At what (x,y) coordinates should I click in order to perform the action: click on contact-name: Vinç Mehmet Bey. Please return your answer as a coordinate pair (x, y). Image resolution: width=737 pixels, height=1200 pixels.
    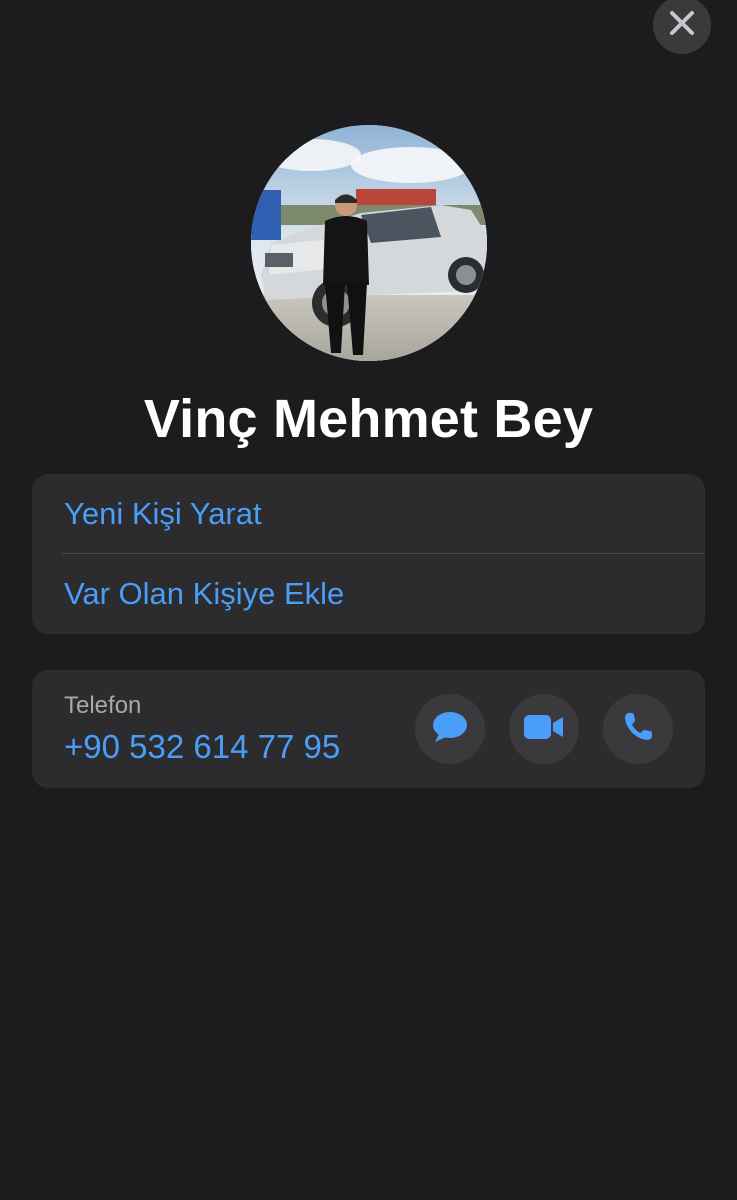
    Looking at the image, I should click on (368, 419).